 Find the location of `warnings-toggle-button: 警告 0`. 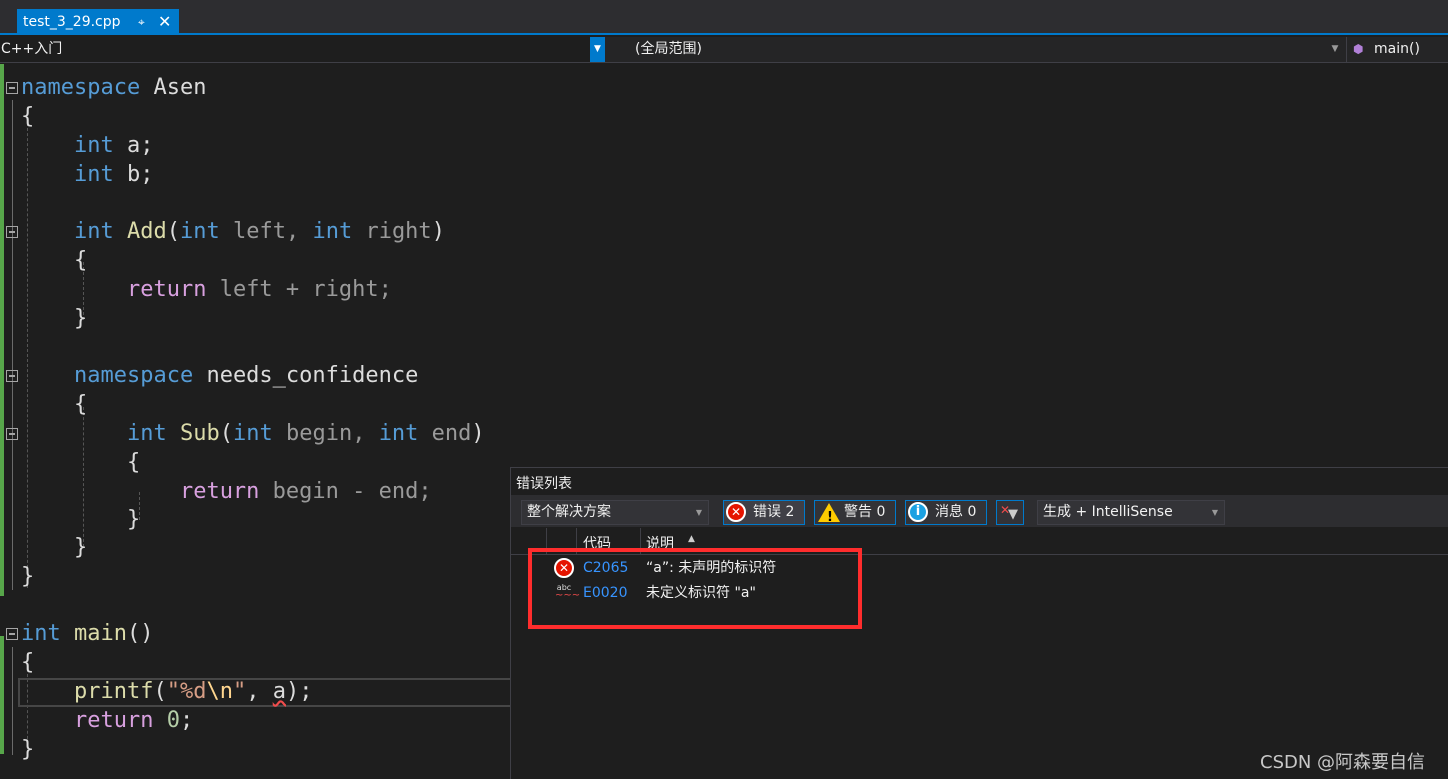

warnings-toggle-button: 警告 0 is located at coordinates (855, 514).